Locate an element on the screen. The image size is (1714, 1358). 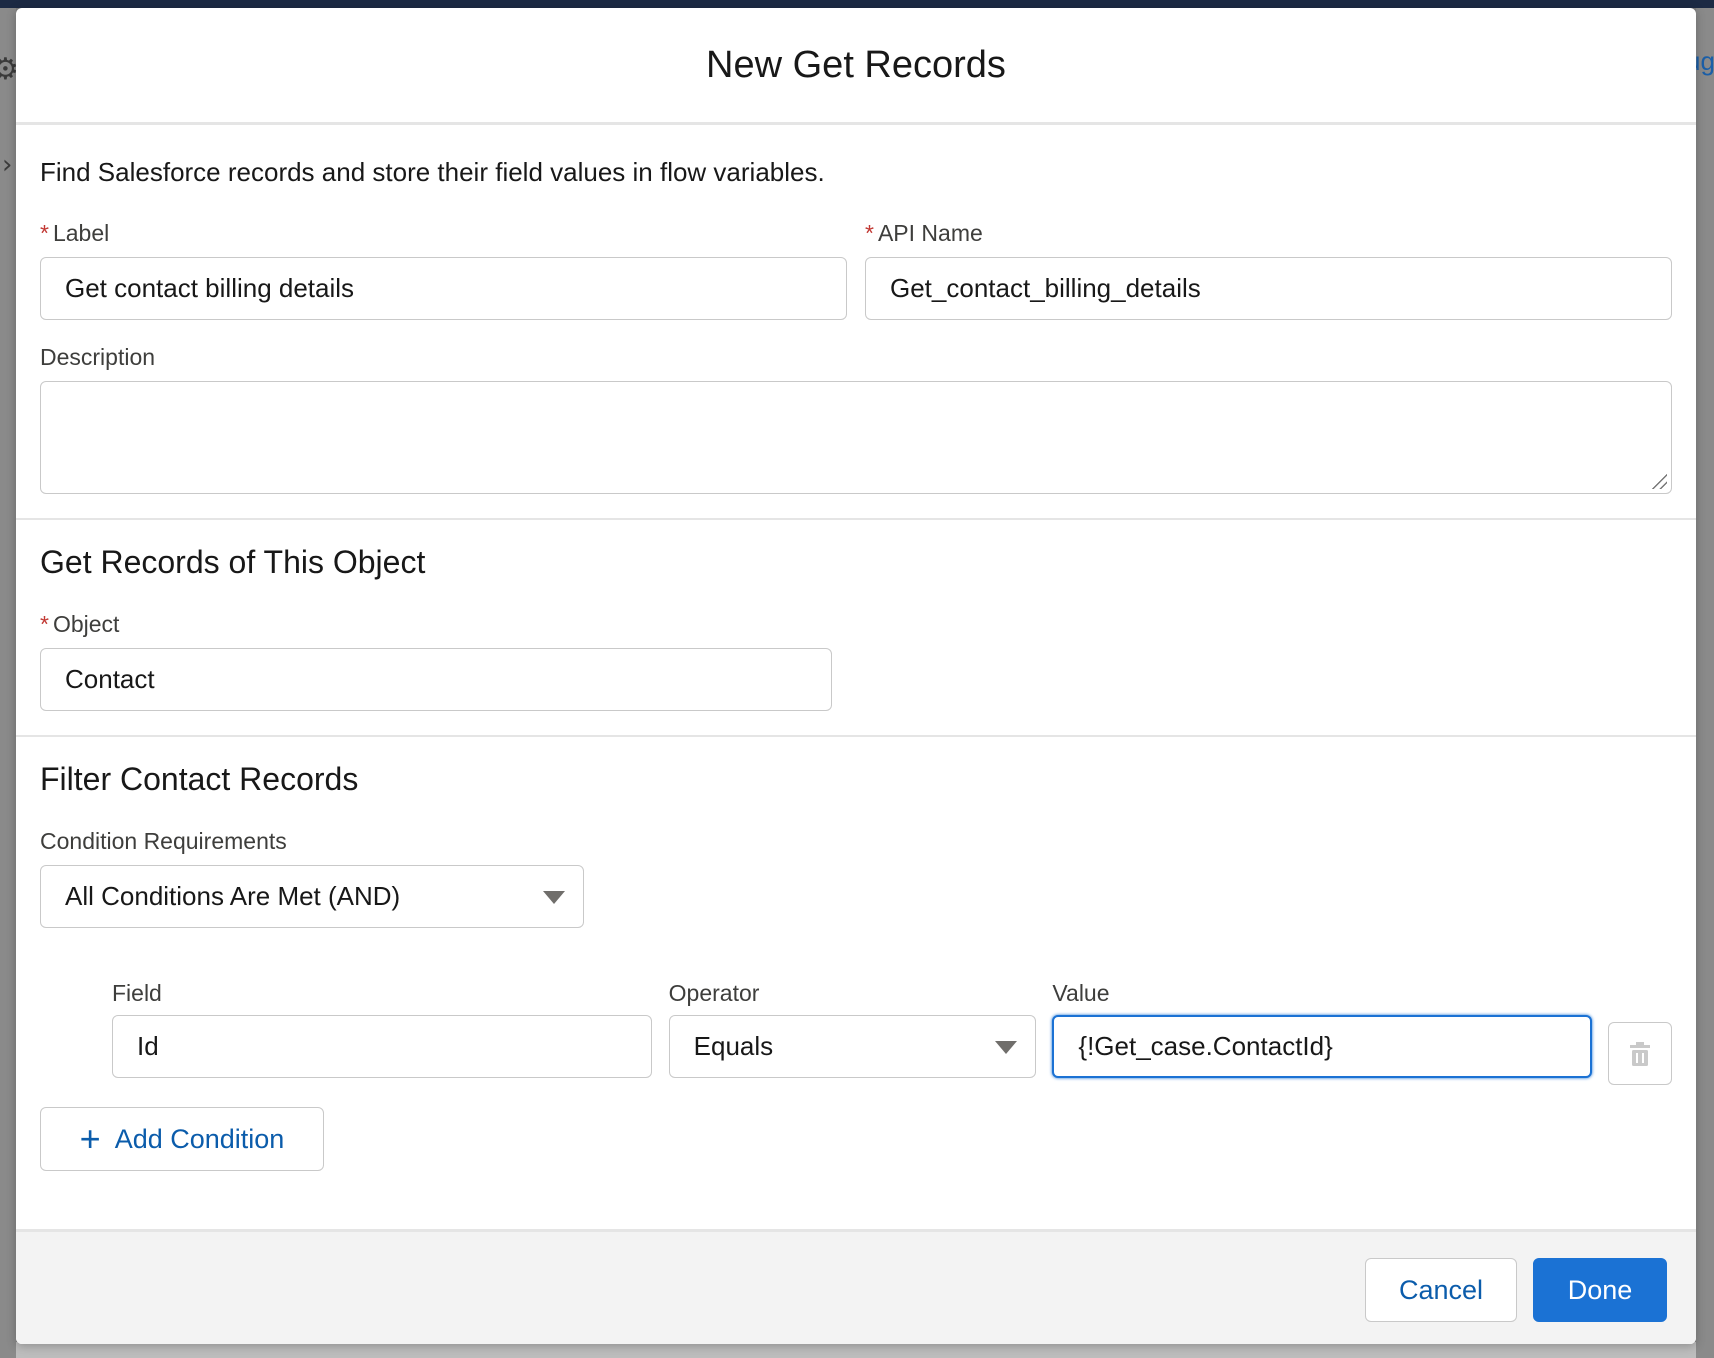
modal-header: New Get Records is located at coordinates (856, 66).